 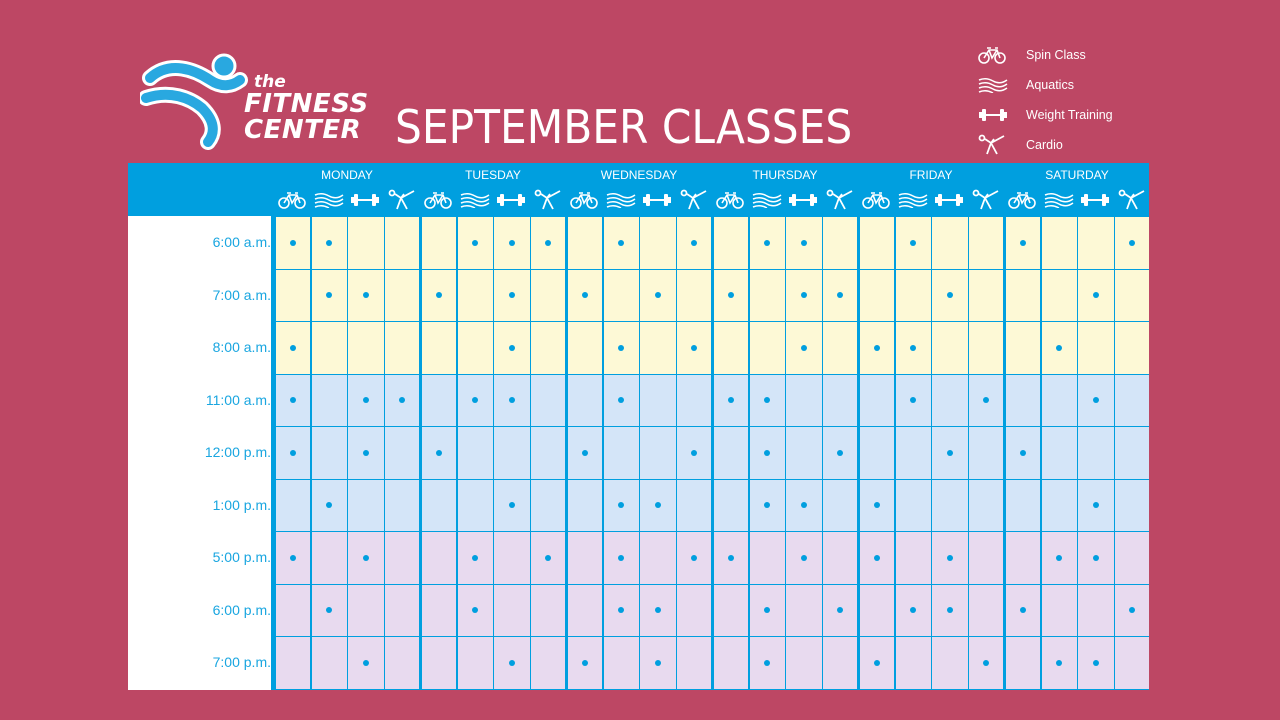 What do you see at coordinates (241, 294) in the screenshot?
I see `time-label: 7:00 a.m.` at bounding box center [241, 294].